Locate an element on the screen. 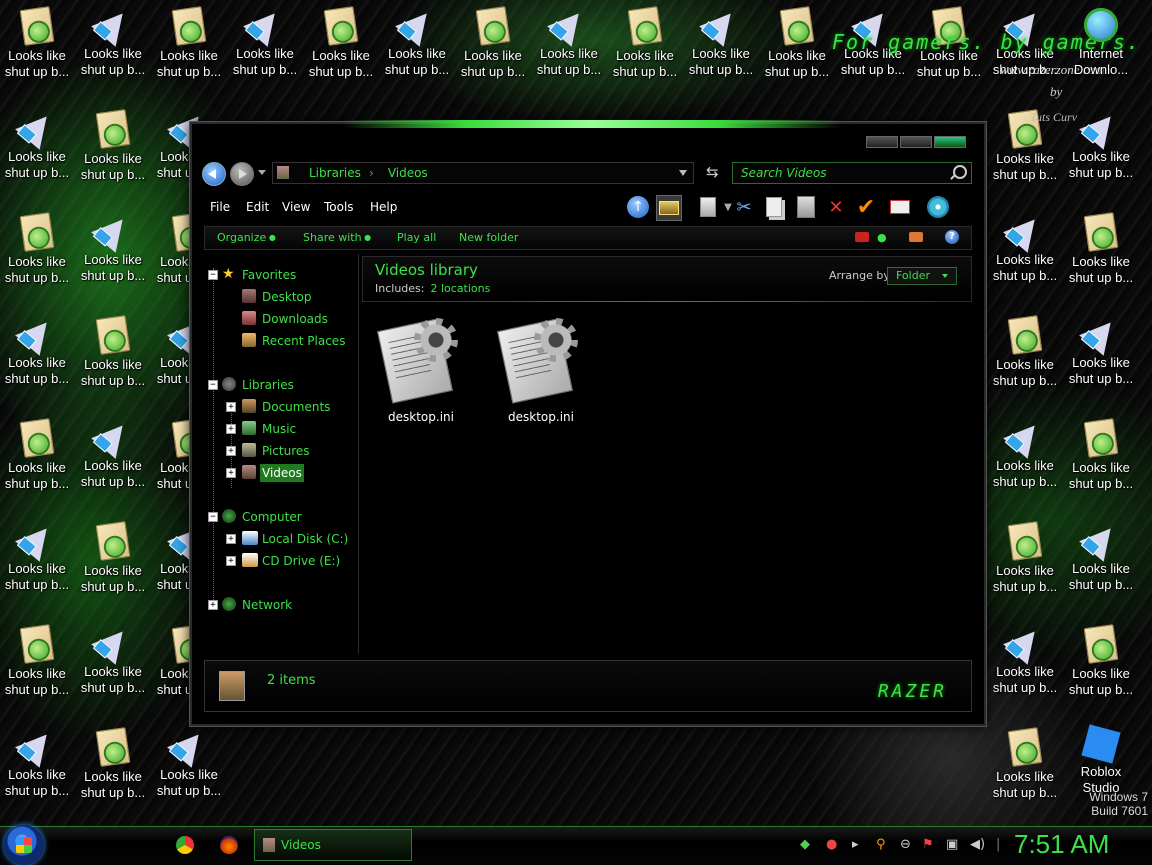 The width and height of the screenshot is (1152, 865). search-box is located at coordinates (852, 173).